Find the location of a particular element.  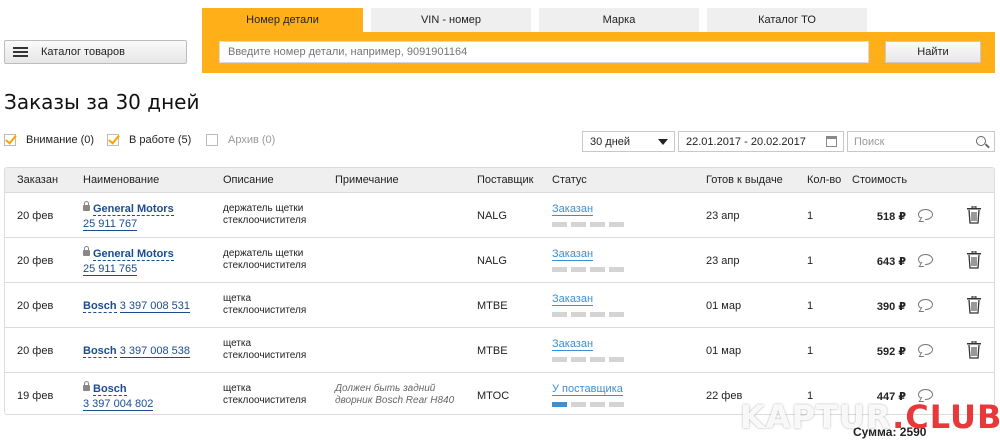

part-number-search-input is located at coordinates (544, 52).